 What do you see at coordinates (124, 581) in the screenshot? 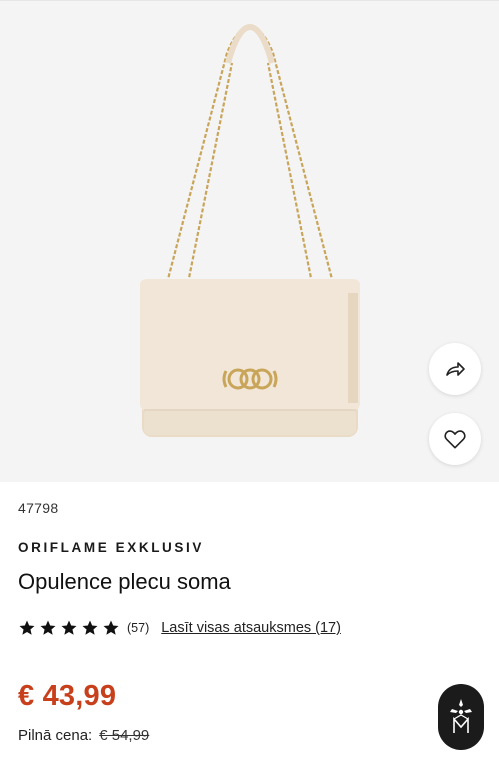
I see `product-title: Opulence plecu soma` at bounding box center [124, 581].